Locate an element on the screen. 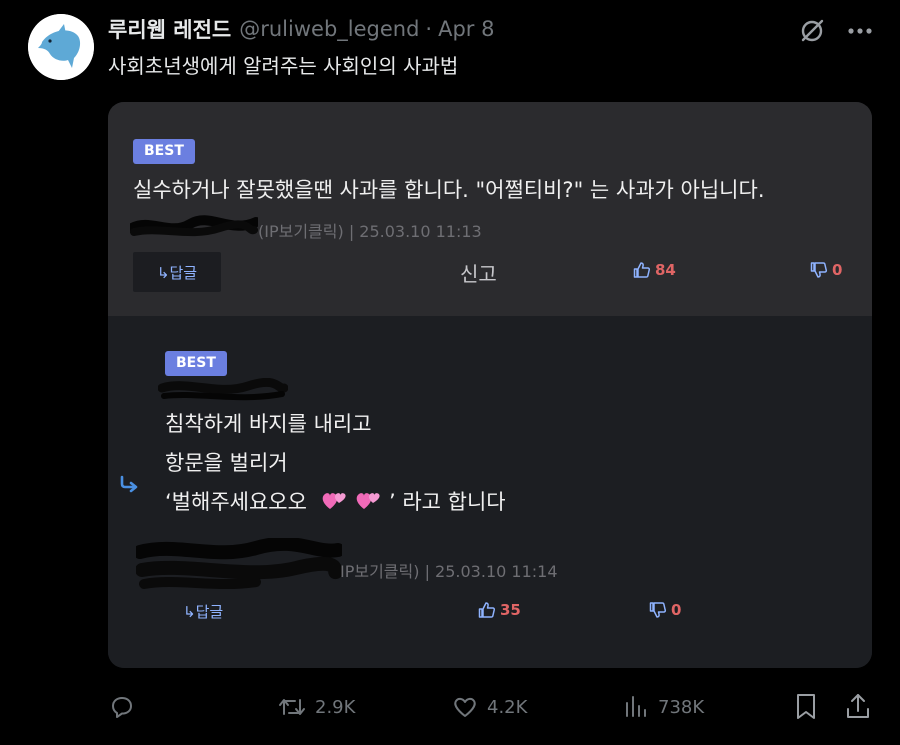 The image size is (900, 745). comment-meta: (IP보기클릭) | 25.03.10 11:13 is located at coordinates (370, 231).